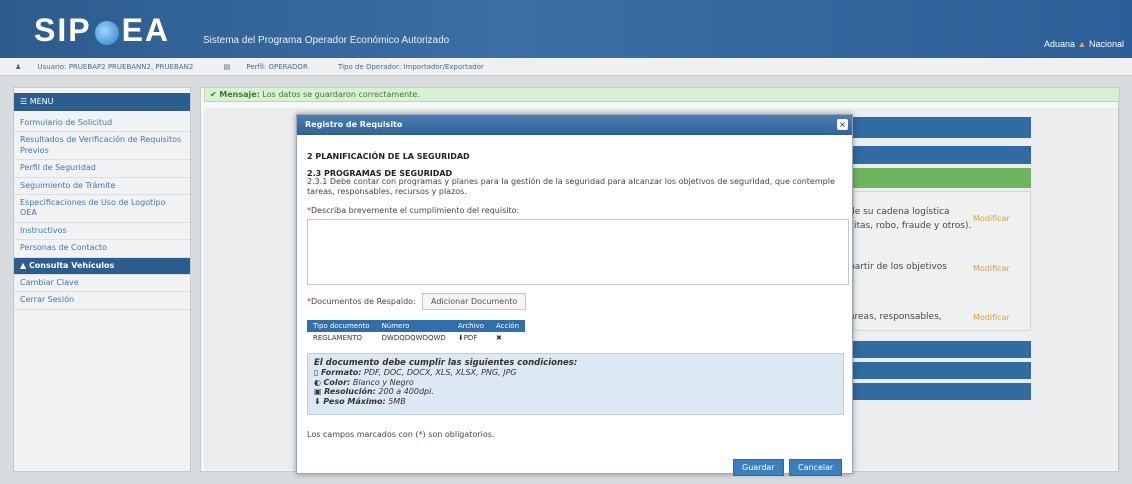  What do you see at coordinates (24, 265) in the screenshot?
I see `car-icon: ▲` at bounding box center [24, 265].